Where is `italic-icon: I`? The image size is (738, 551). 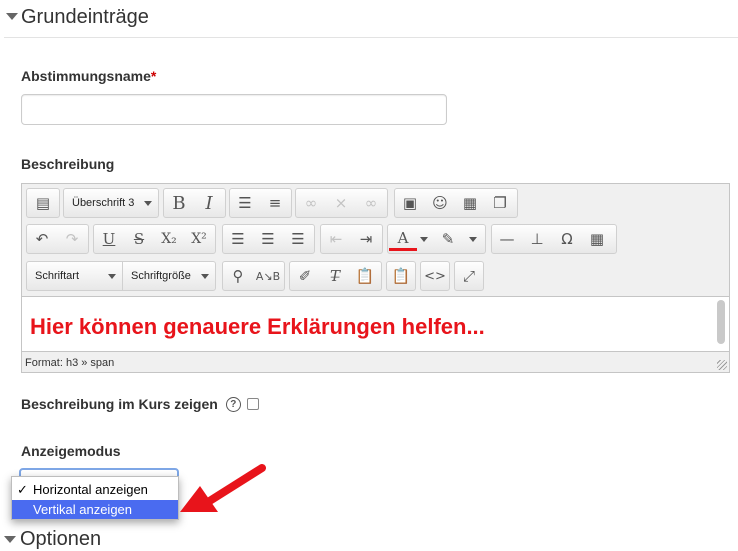 italic-icon: I is located at coordinates (209, 203).